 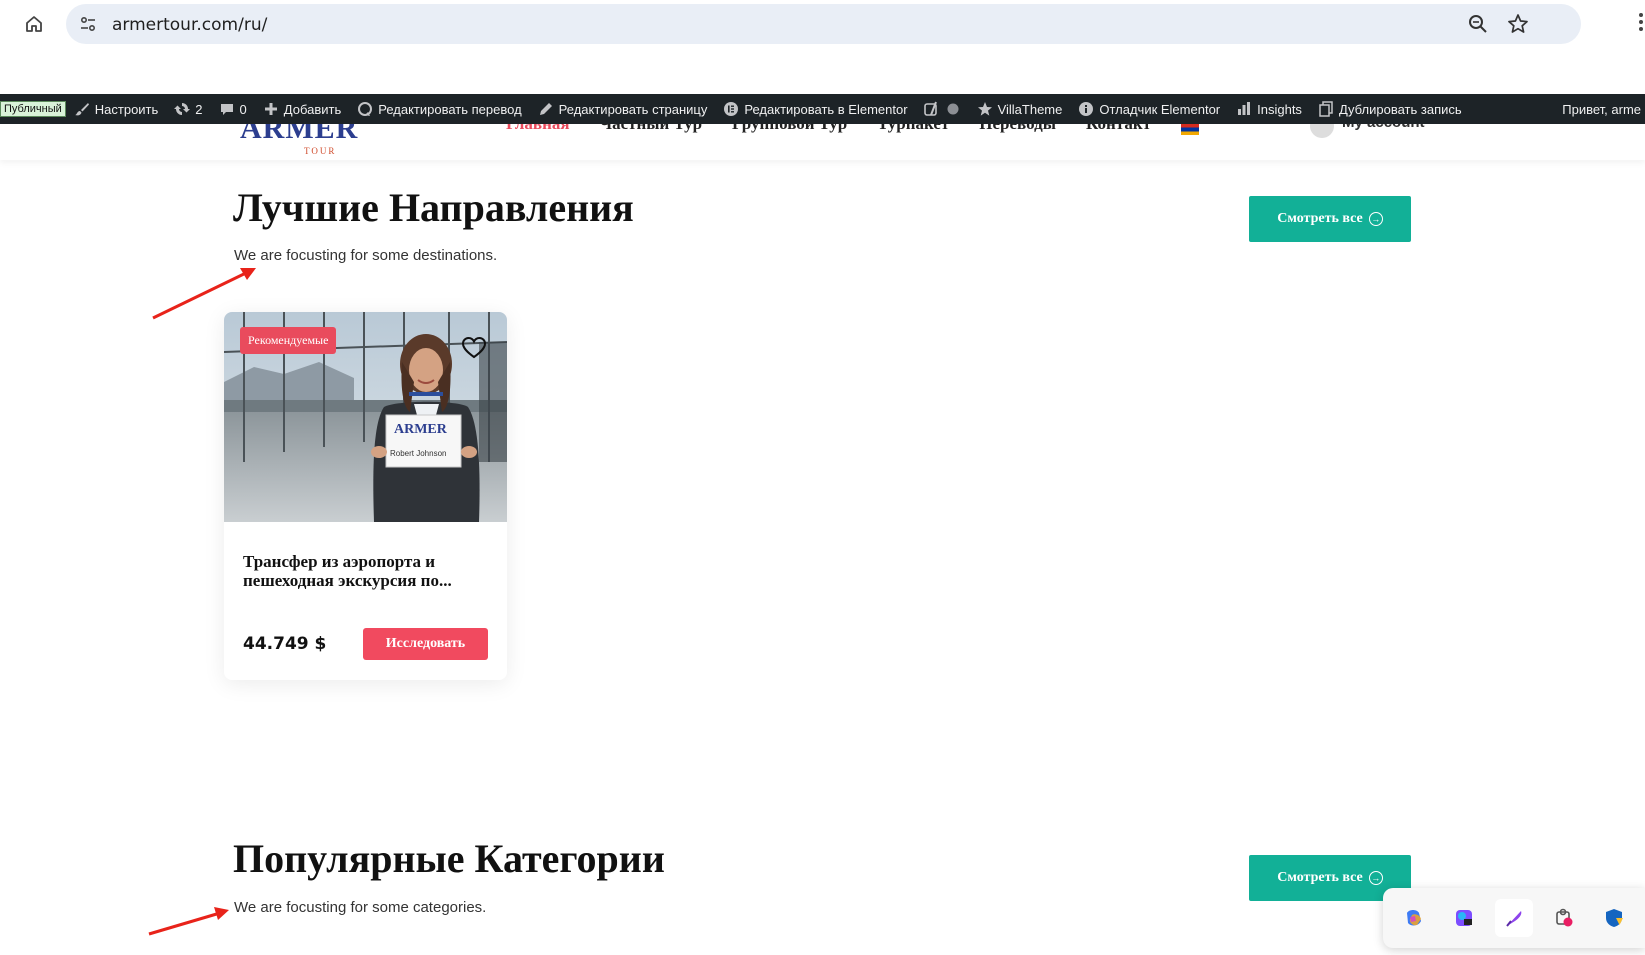 What do you see at coordinates (299, 134) in the screenshot?
I see `logo-text: ARMER` at bounding box center [299, 134].